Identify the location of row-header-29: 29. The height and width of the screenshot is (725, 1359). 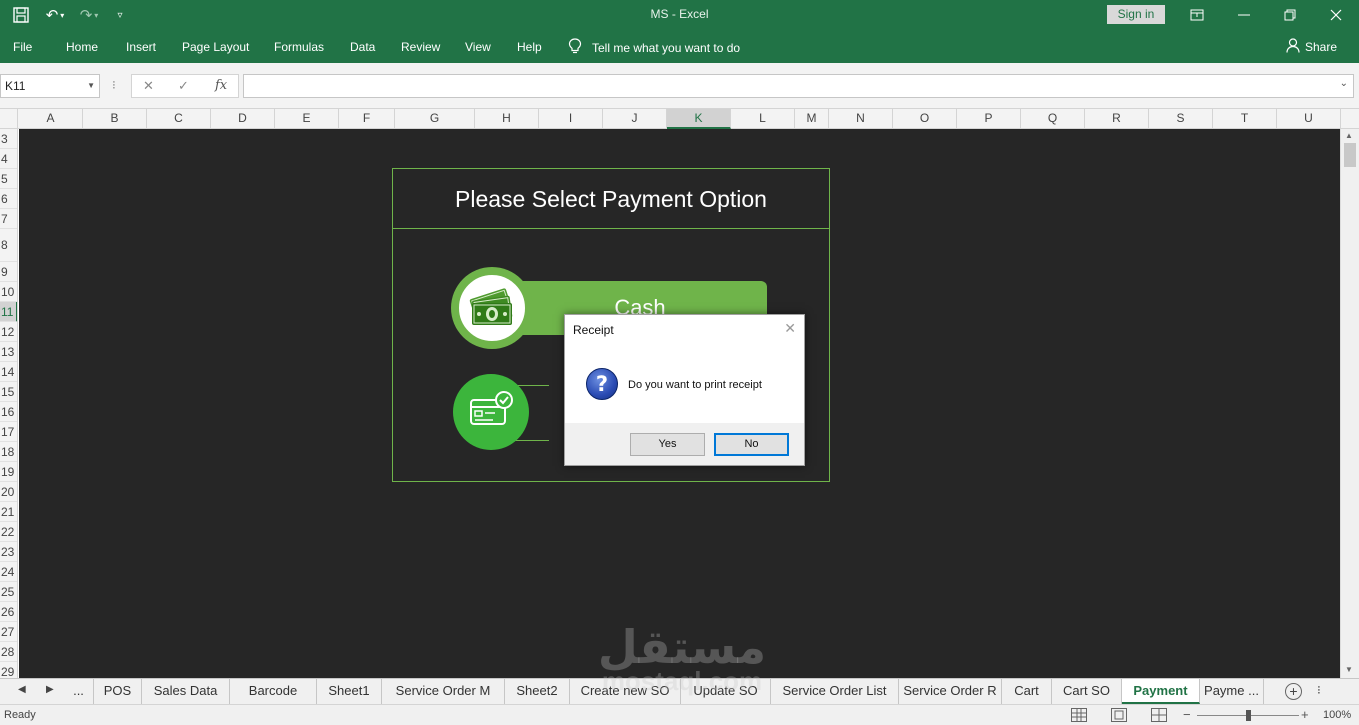
(8, 670).